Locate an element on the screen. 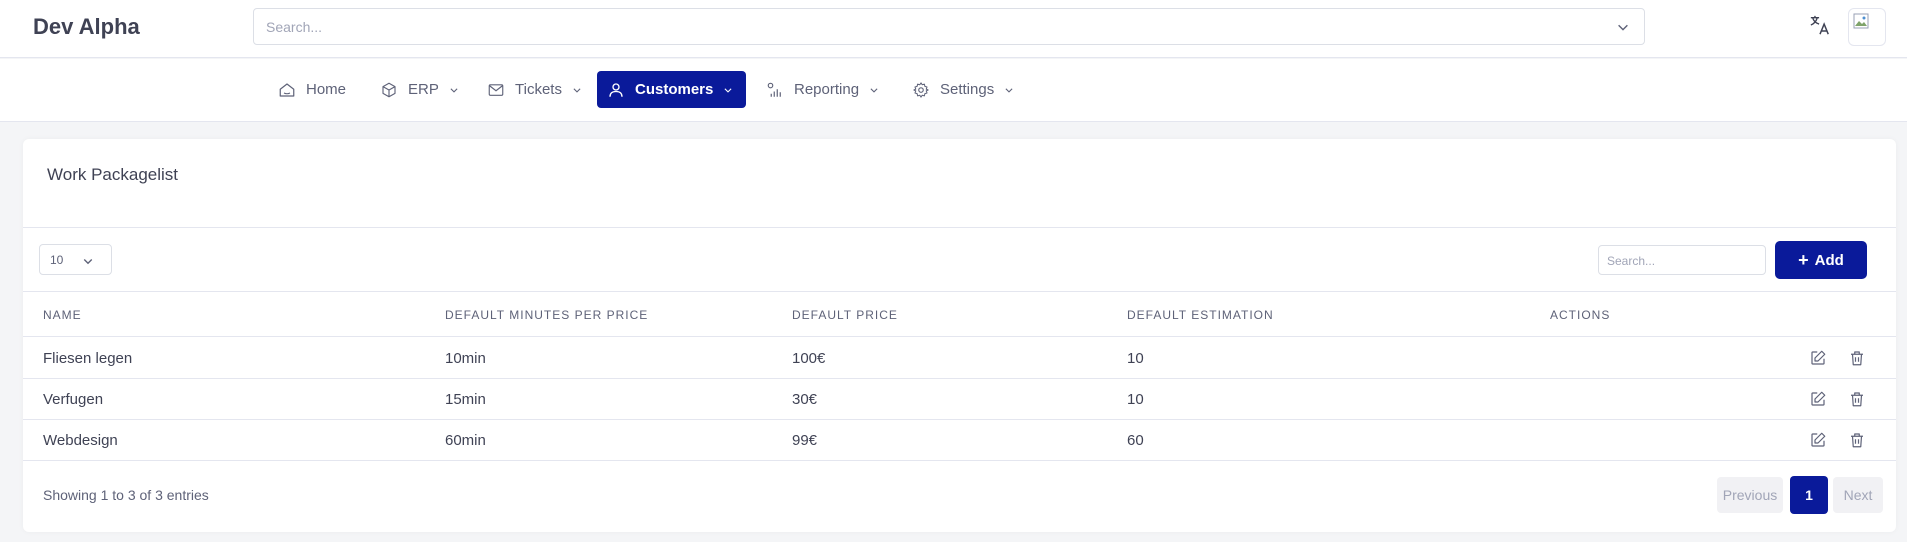 The height and width of the screenshot is (542, 1907). cell-minutes: 10min is located at coordinates (465, 358).